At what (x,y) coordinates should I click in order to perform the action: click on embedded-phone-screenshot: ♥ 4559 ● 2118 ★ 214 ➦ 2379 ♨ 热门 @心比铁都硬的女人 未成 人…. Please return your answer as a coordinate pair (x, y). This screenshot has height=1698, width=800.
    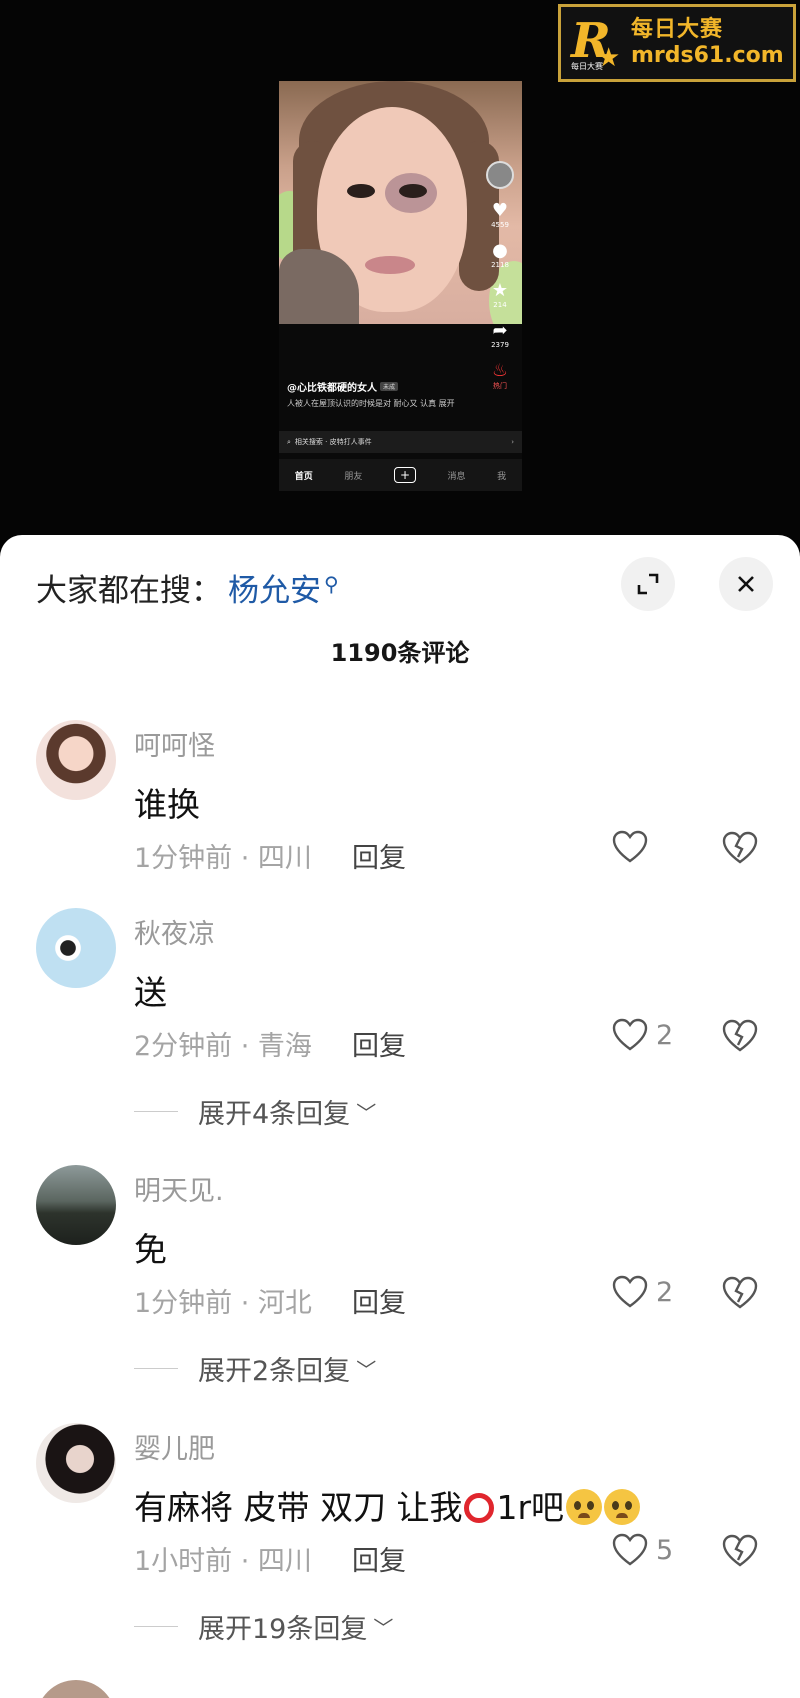
    Looking at the image, I should click on (400, 286).